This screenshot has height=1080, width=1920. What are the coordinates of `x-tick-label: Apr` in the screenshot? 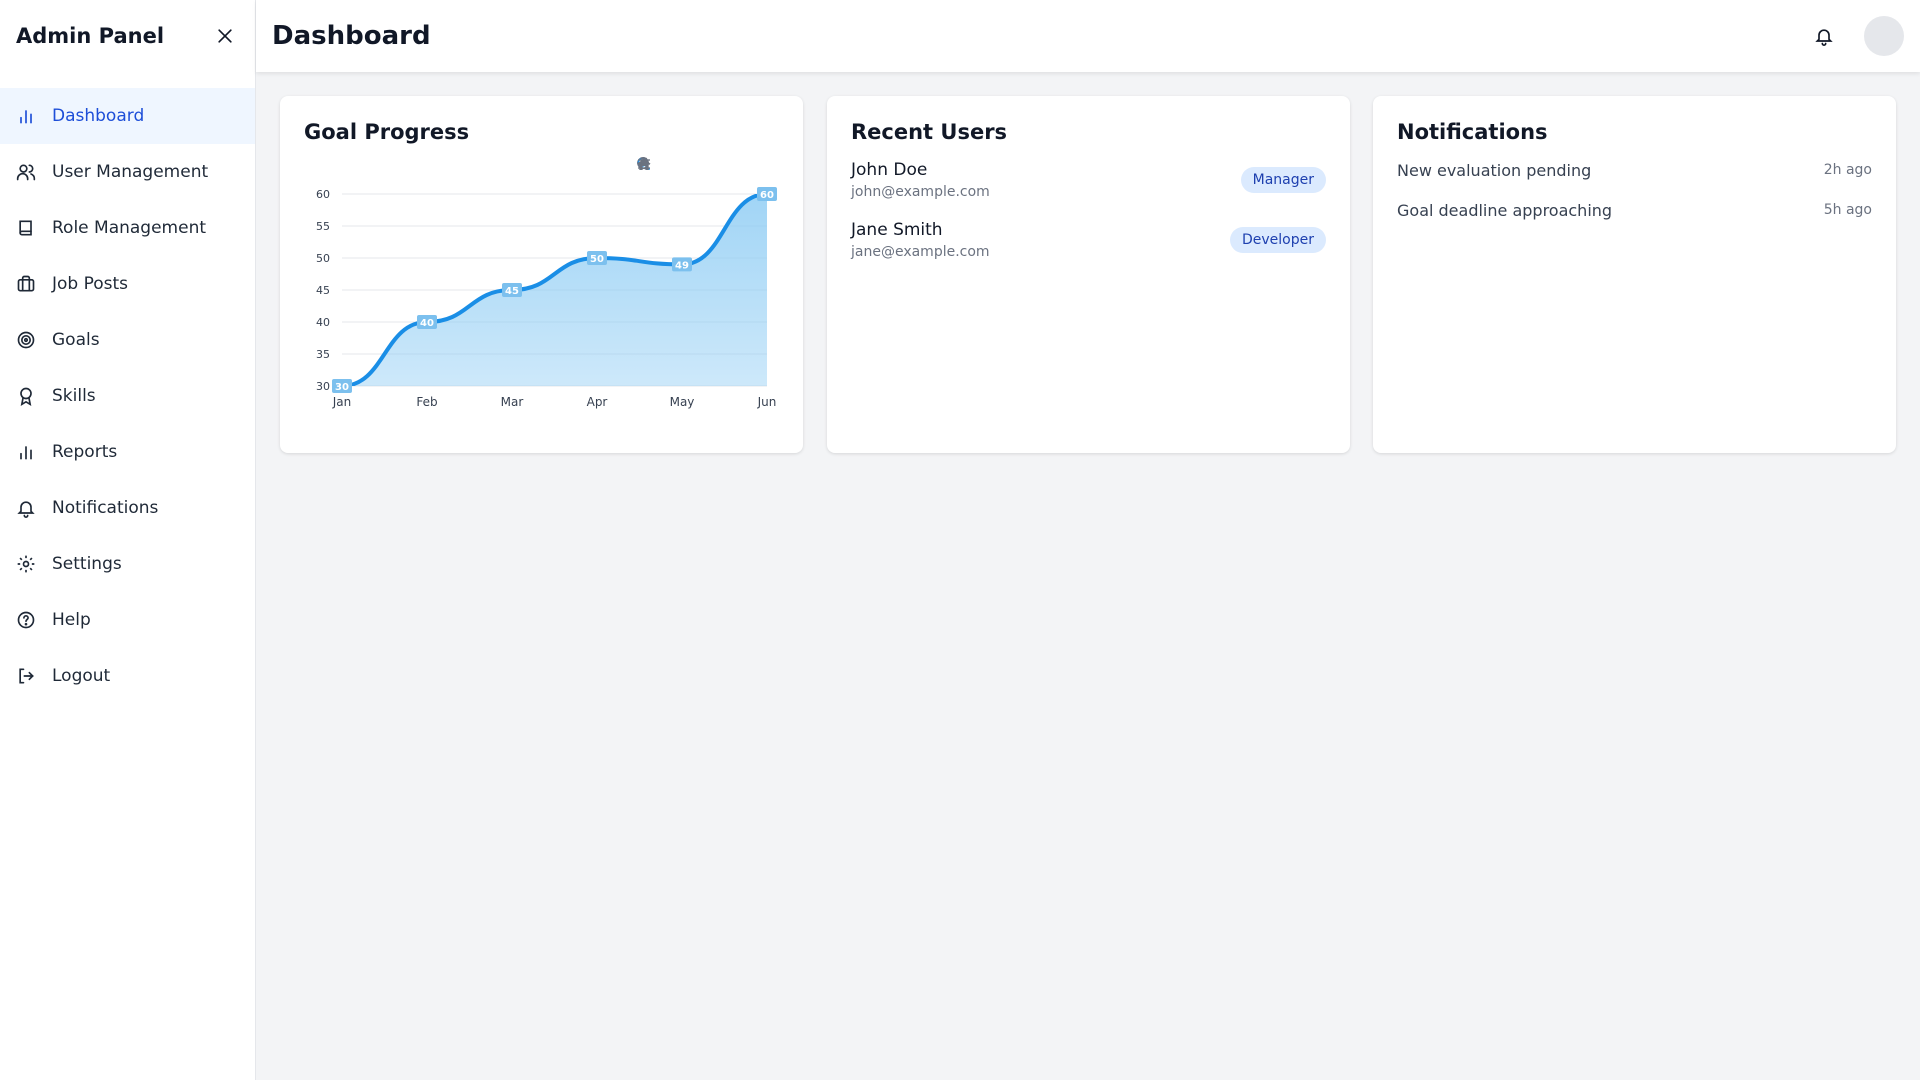 It's located at (597, 402).